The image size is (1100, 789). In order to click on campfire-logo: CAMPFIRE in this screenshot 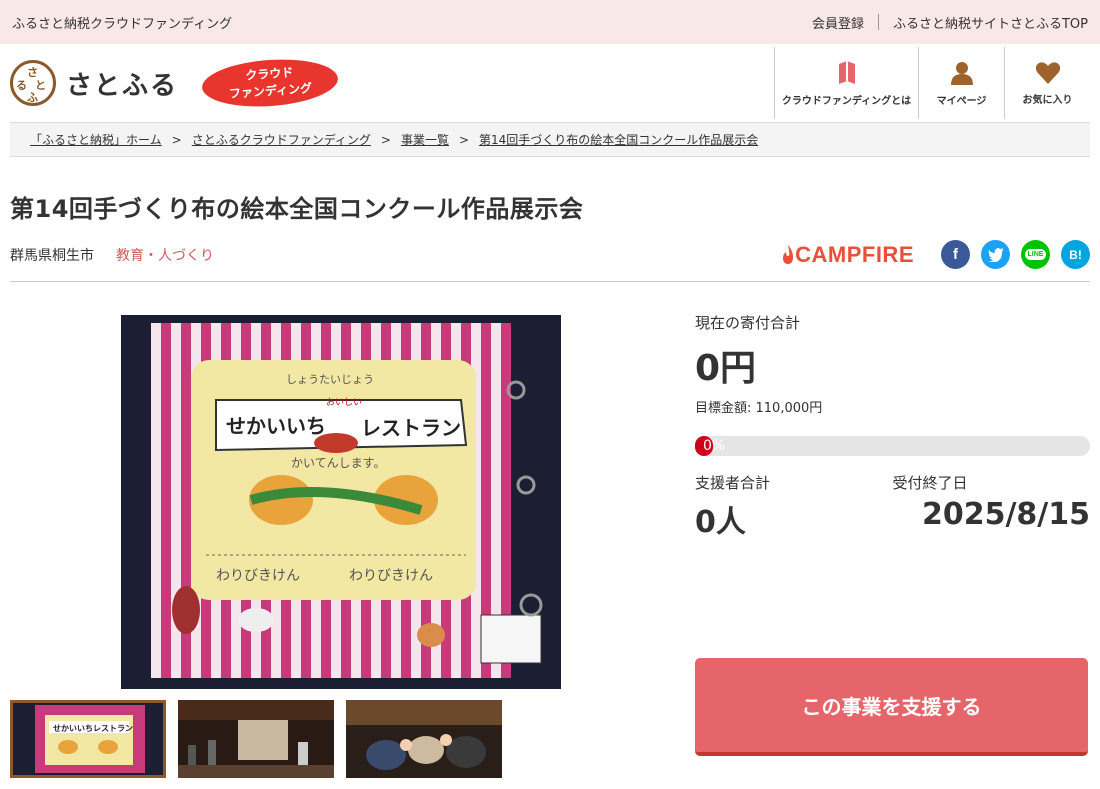, I will do `click(847, 255)`.